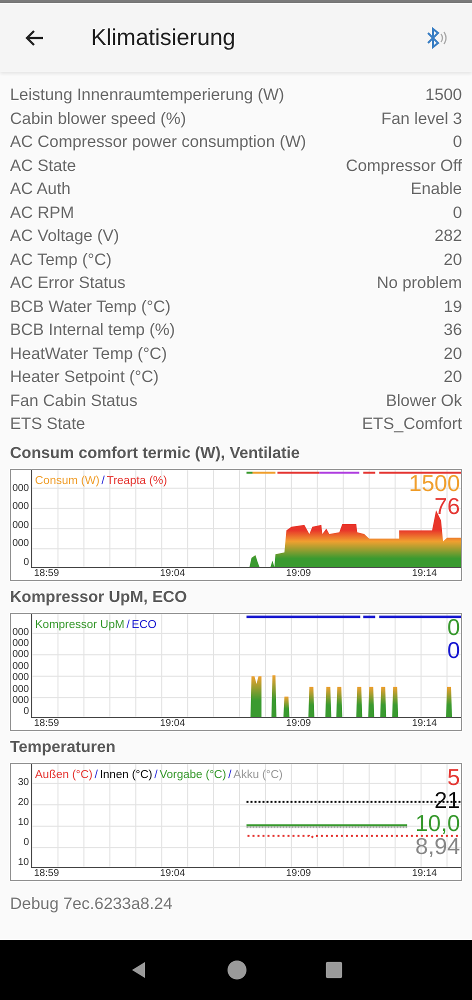  What do you see at coordinates (436, 190) in the screenshot?
I see `row-value: Enable` at bounding box center [436, 190].